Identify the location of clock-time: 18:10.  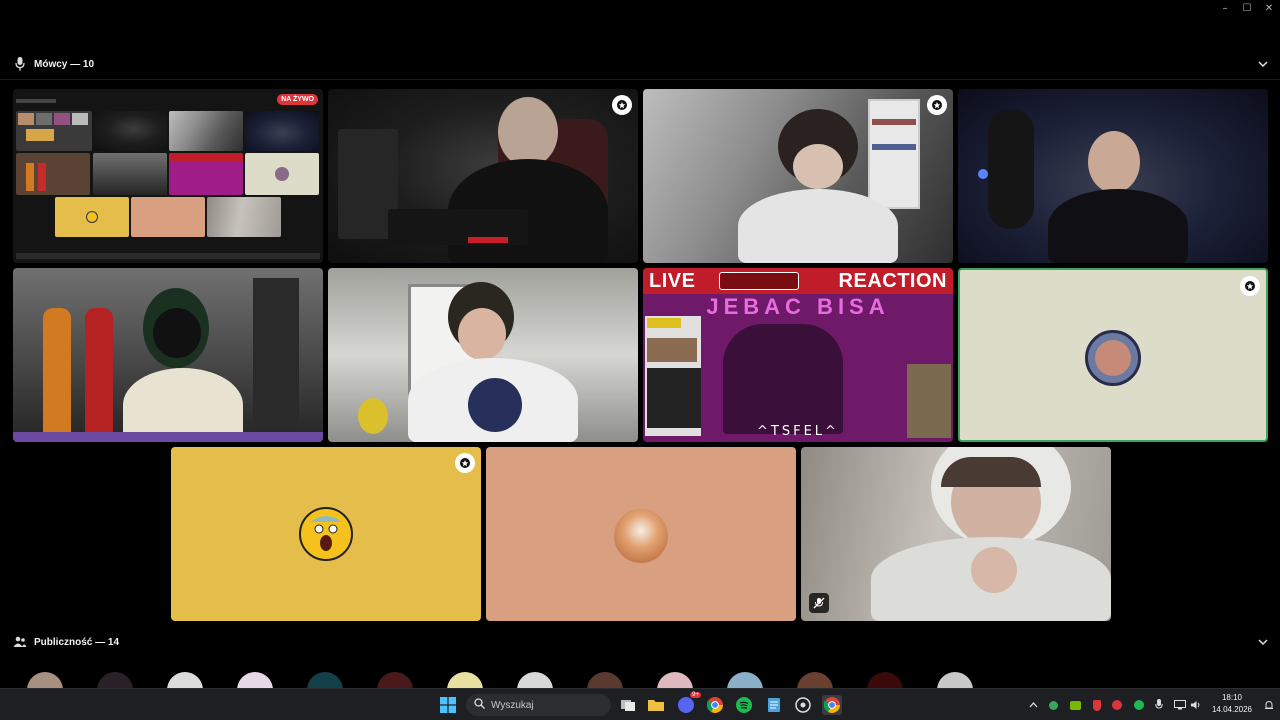
(1231, 697).